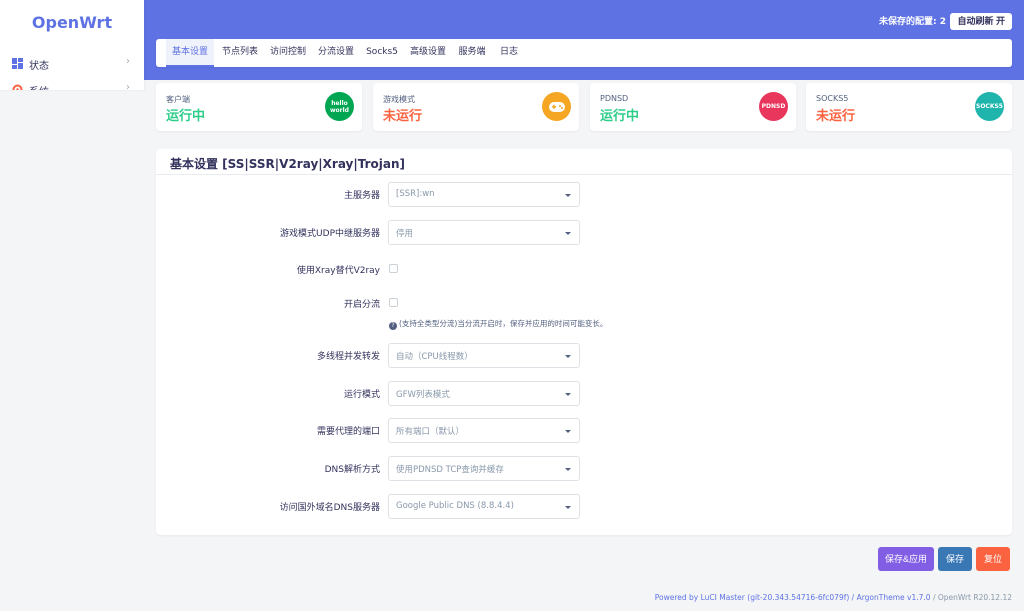 Image resolution: width=1024 pixels, height=611 pixels. What do you see at coordinates (288, 53) in the screenshot?
I see `tab-access-control: 访问控制` at bounding box center [288, 53].